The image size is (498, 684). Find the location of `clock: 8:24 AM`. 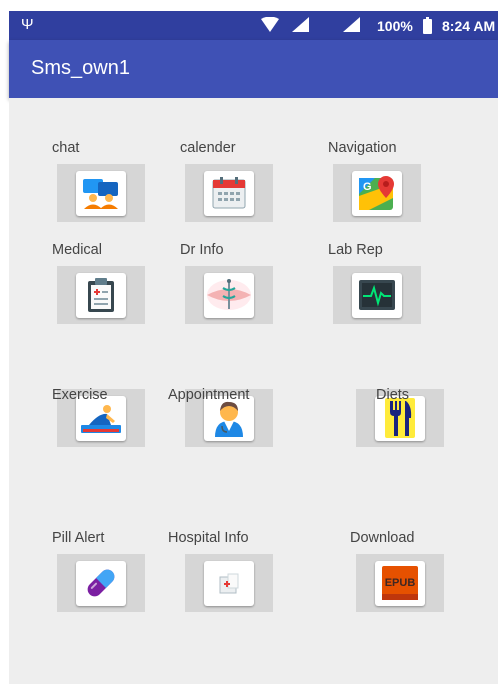

clock: 8:24 AM is located at coordinates (469, 26).